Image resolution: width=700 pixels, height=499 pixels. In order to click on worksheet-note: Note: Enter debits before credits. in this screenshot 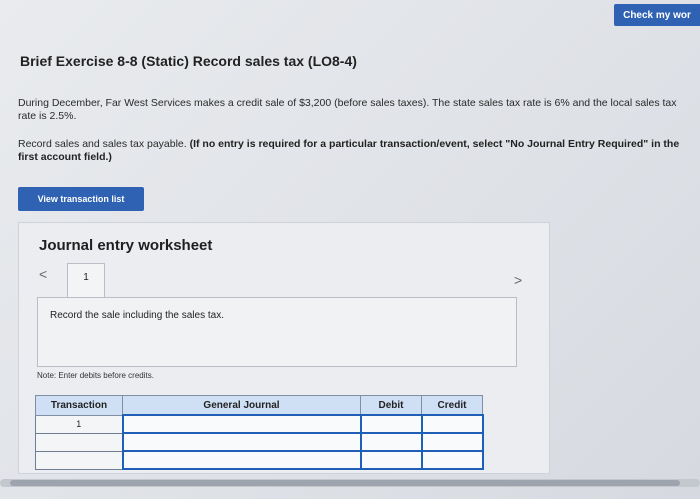, I will do `click(95, 375)`.